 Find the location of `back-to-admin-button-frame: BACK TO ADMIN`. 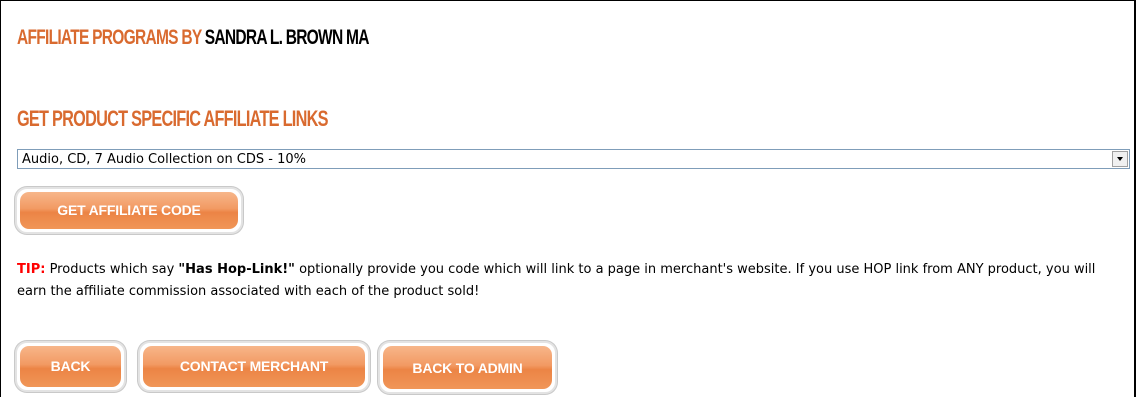

back-to-admin-button-frame: BACK TO ADMIN is located at coordinates (467, 367).